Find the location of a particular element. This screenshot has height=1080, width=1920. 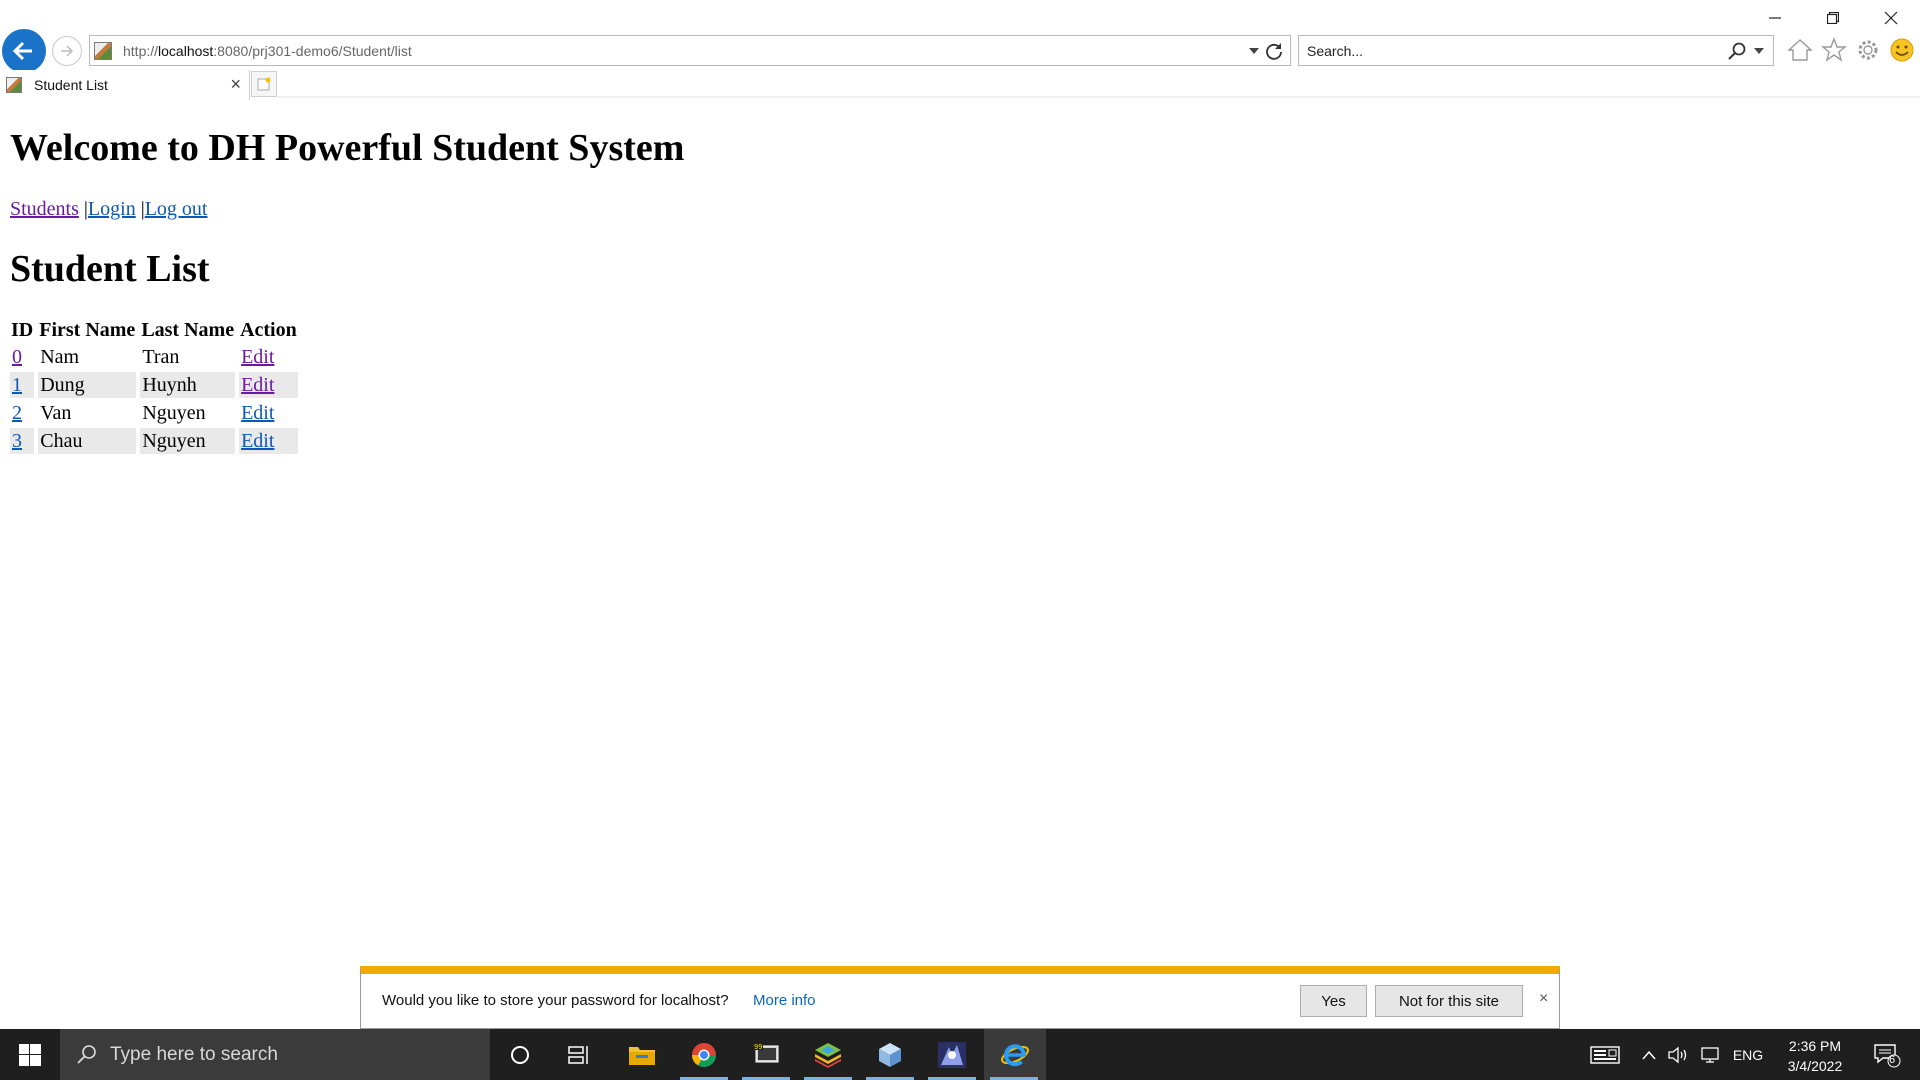

keyboard-icon is located at coordinates (1605, 1054).